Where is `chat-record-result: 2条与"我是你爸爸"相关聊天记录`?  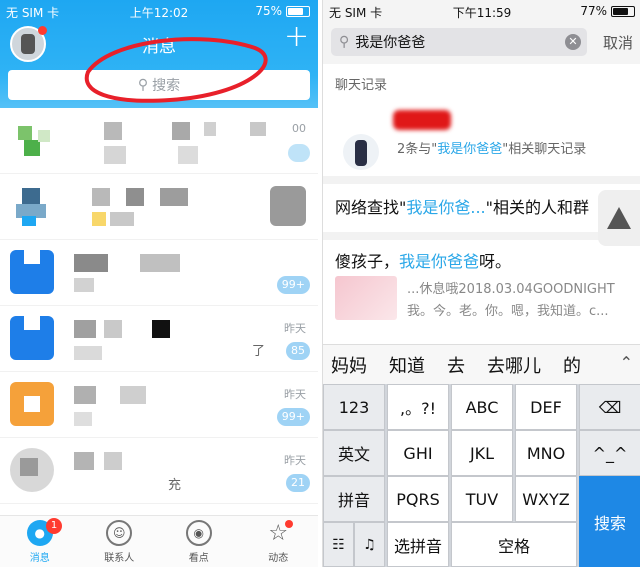 chat-record-result: 2条与"我是你爸爸"相关聊天记录 is located at coordinates (481, 141).